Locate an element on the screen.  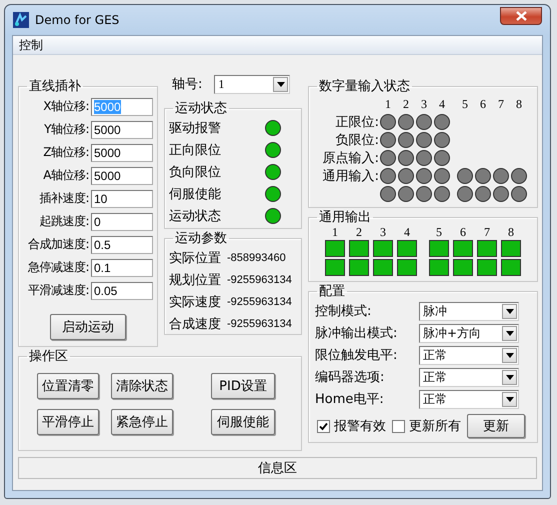
field-label: X轴位移: is located at coordinates (65, 106).